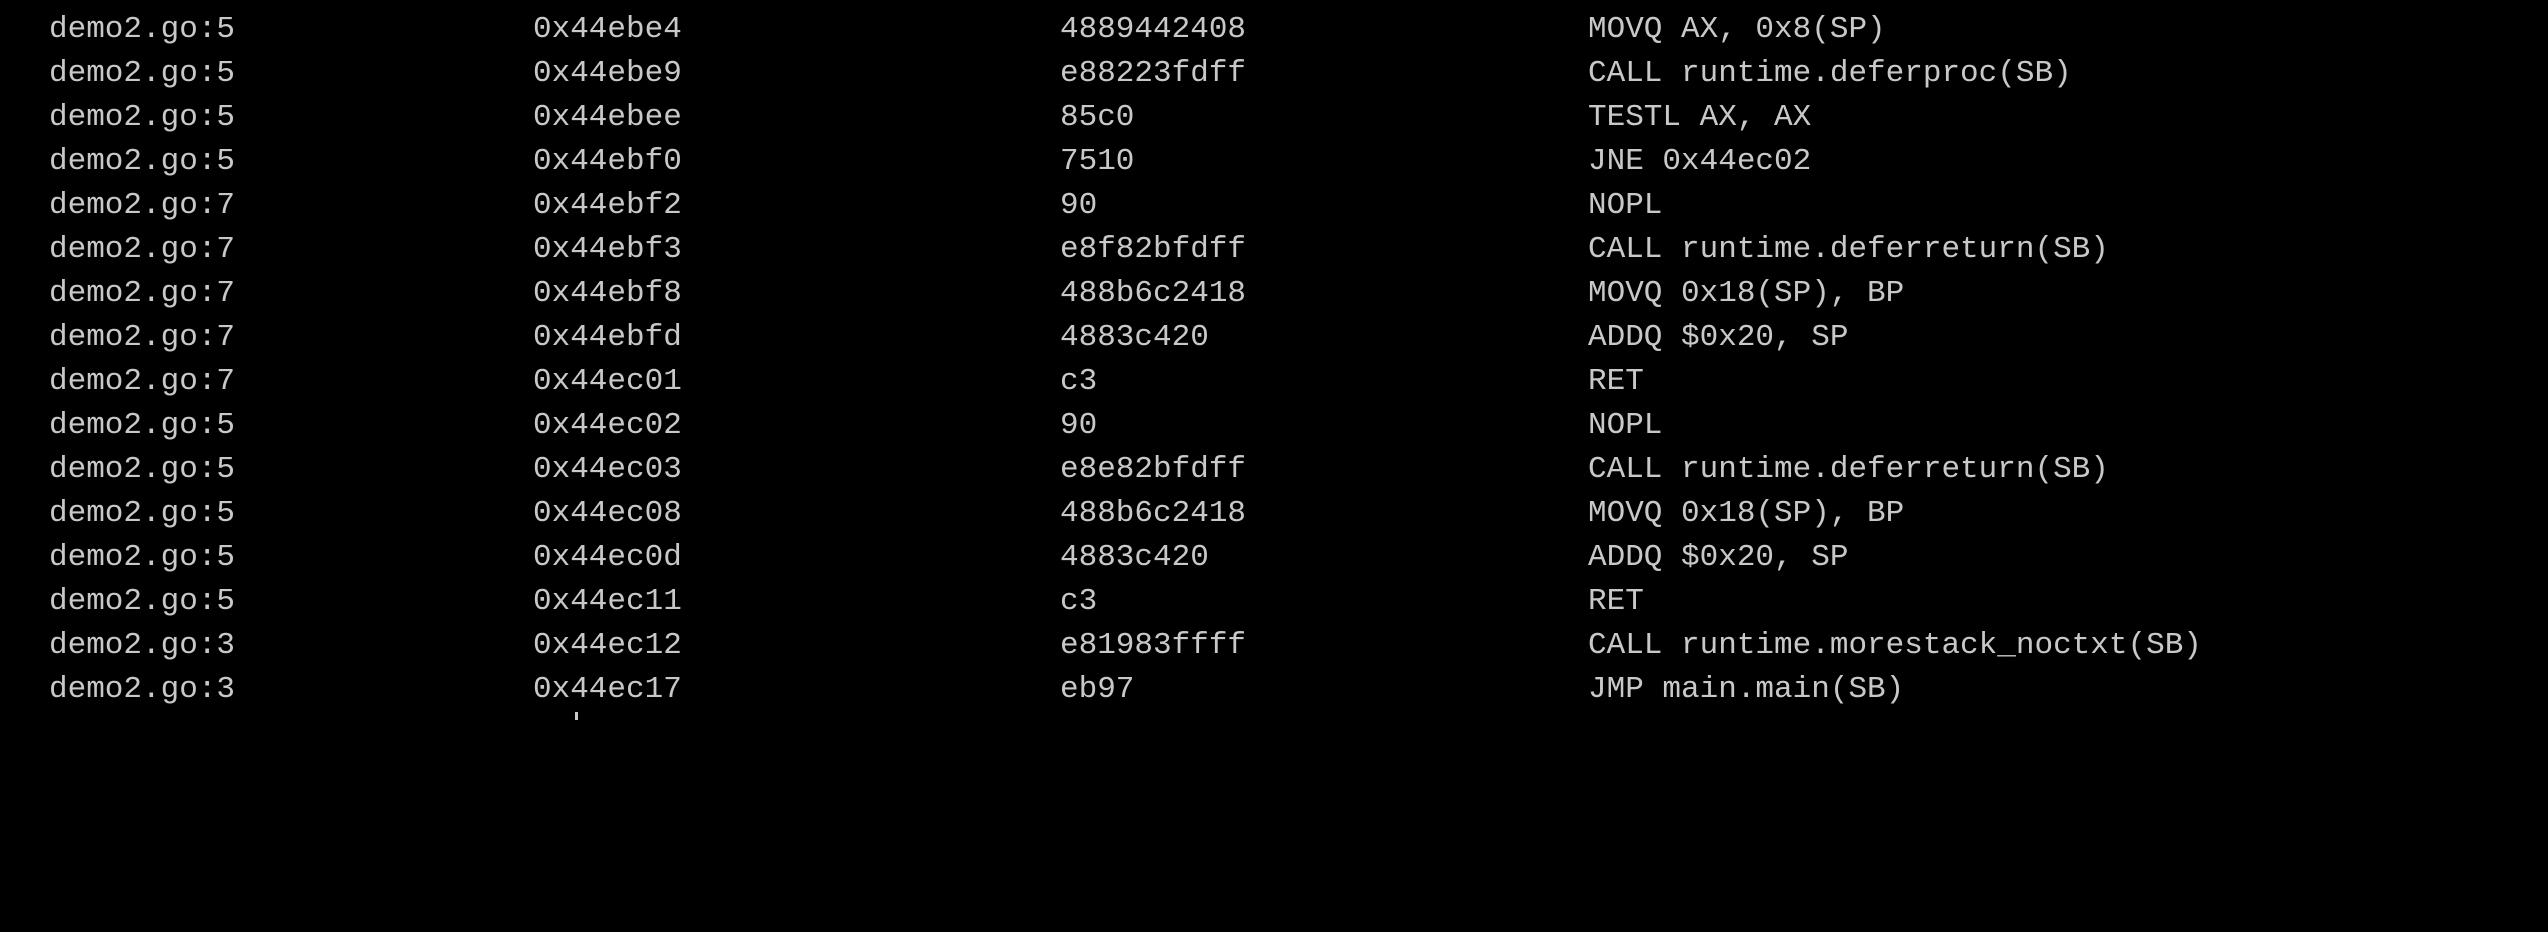  Describe the element at coordinates (1274, 426) in the screenshot. I see `disasm-row: demo2.go:5 0x44ec02 90 NOPL` at that location.